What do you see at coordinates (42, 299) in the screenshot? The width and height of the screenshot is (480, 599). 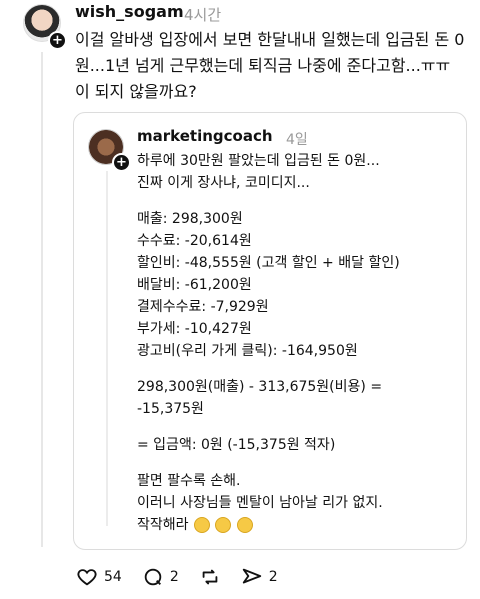 I see `thread-line` at bounding box center [42, 299].